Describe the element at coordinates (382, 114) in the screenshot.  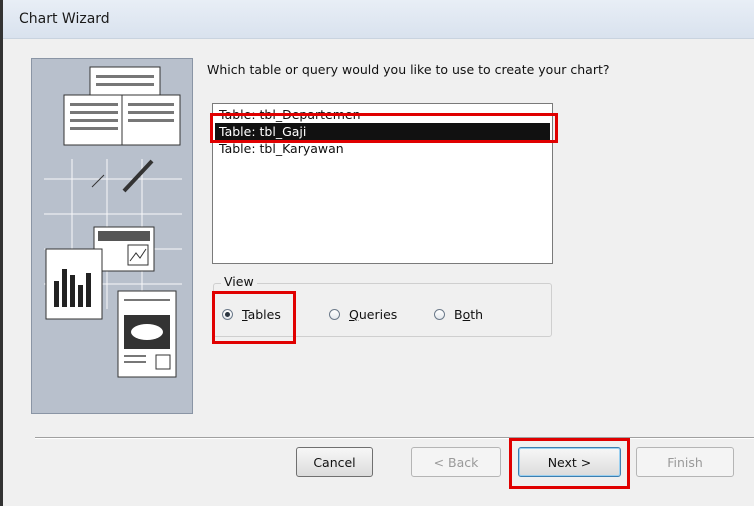
I see `list-item: Table: tbl_Departemen` at that location.